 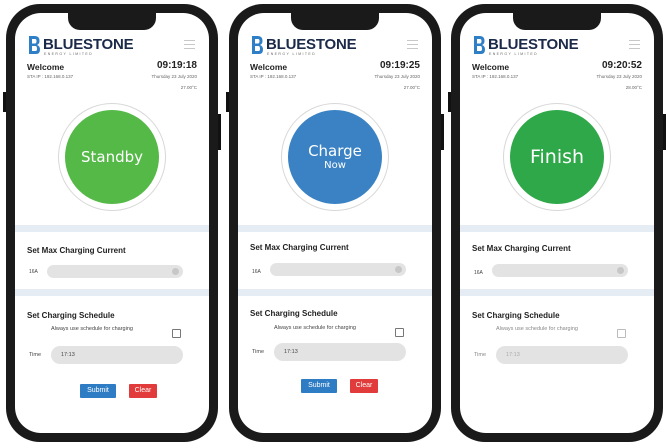 I want to click on clock-time: 09:19:25, so click(x=399, y=65).